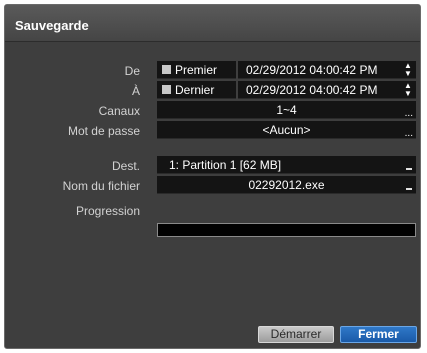  Describe the element at coordinates (312, 70) in the screenshot. I see `from-datetime-value: 02/29/2012 04:00:42 PM` at that location.